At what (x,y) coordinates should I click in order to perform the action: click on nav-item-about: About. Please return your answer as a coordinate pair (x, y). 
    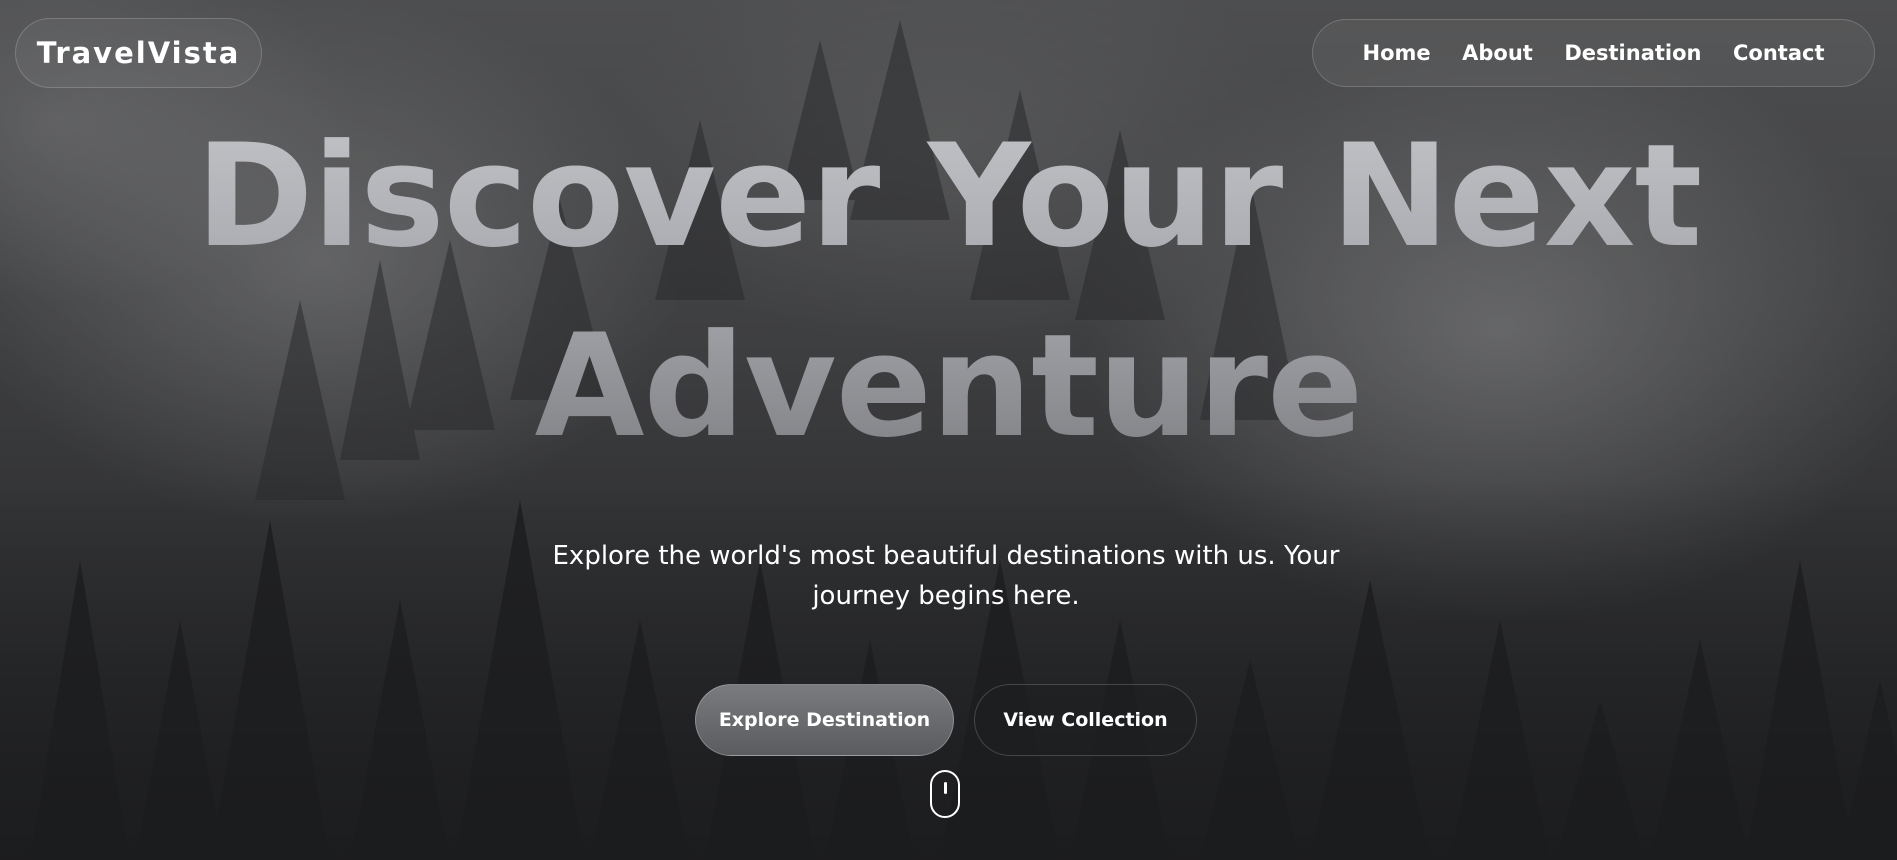
    Looking at the image, I should click on (1497, 53).